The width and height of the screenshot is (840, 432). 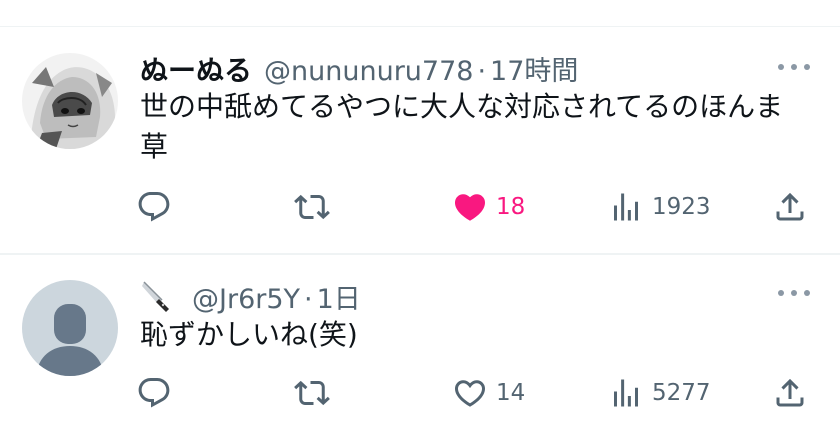 What do you see at coordinates (246, 299) in the screenshot?
I see `user-handle: @Jr6r5Y` at bounding box center [246, 299].